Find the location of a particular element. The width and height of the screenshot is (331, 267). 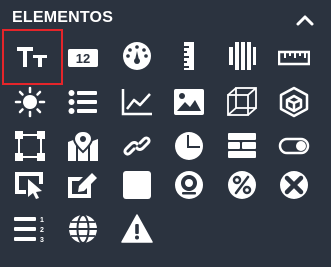

tool-link is located at coordinates (137, 146).